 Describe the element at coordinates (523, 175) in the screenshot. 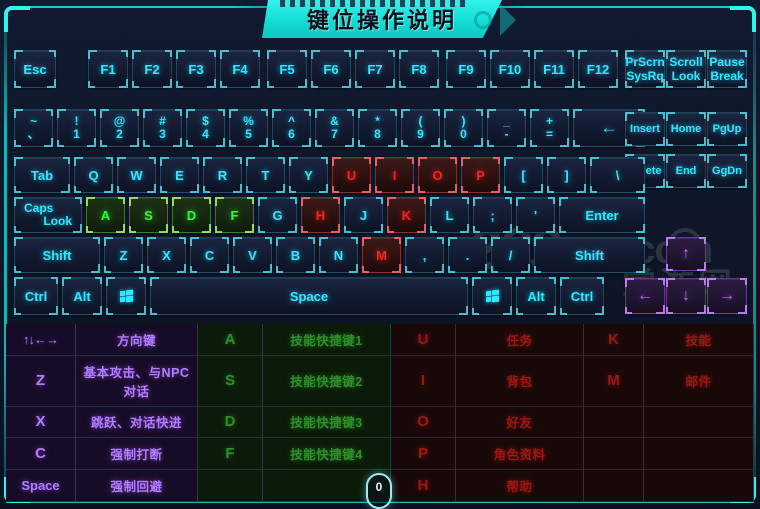

I see `key-bracket-left: [` at that location.